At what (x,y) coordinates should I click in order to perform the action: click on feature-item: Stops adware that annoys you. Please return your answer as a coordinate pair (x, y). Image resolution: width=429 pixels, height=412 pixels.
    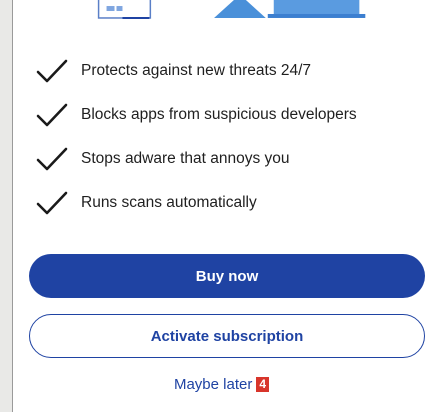
    Looking at the image, I should click on (196, 159).